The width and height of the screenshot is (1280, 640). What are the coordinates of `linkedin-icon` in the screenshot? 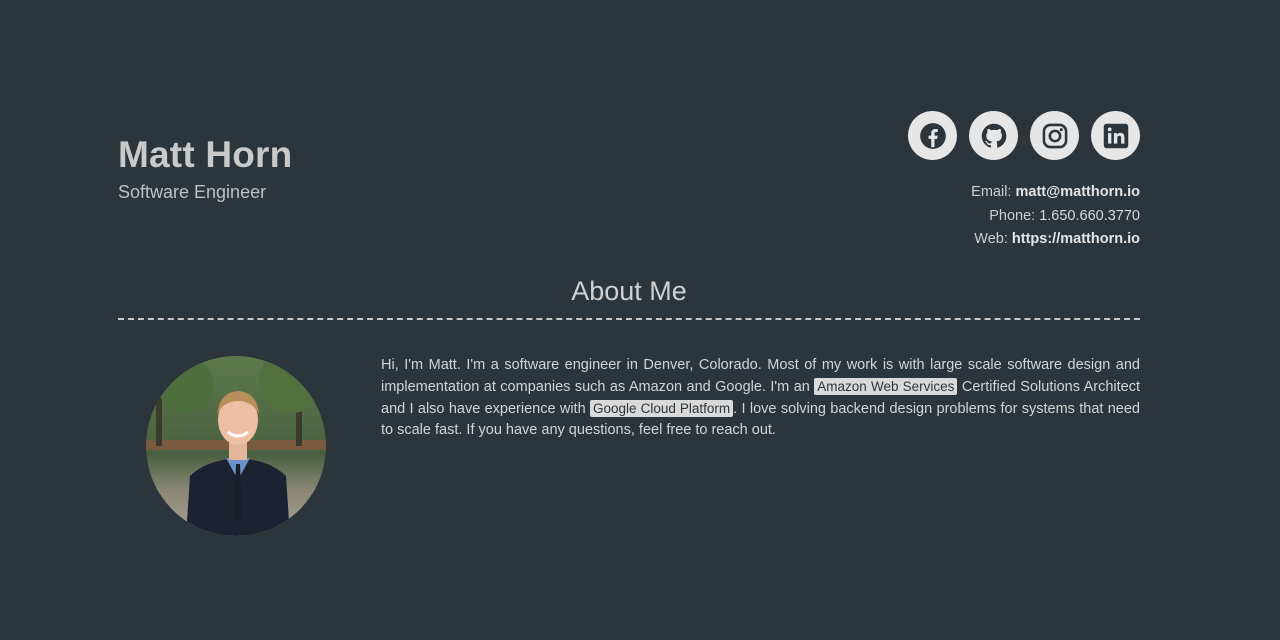 It's located at (1115, 135).